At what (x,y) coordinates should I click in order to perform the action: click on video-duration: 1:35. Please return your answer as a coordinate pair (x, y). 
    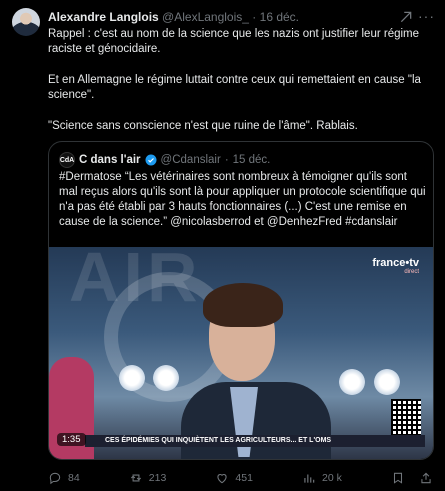
    Looking at the image, I should click on (71, 439).